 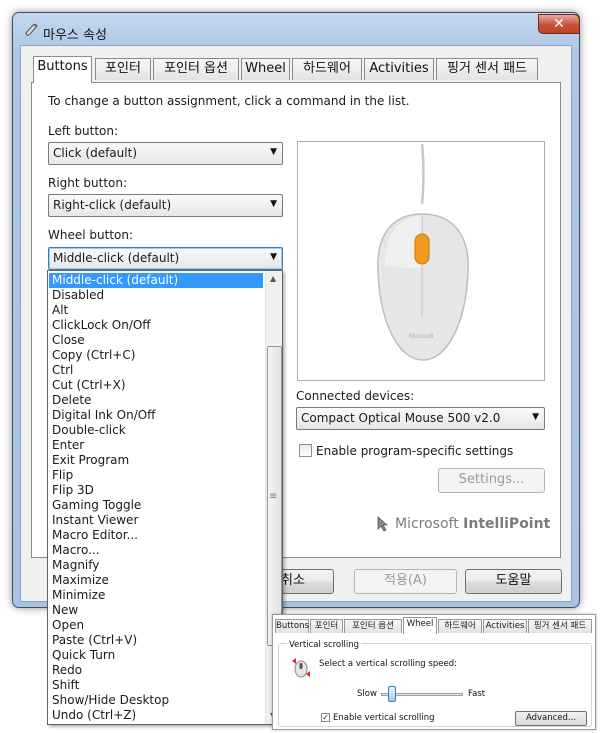 I want to click on dropdown-item: Maximize, so click(x=156, y=580).